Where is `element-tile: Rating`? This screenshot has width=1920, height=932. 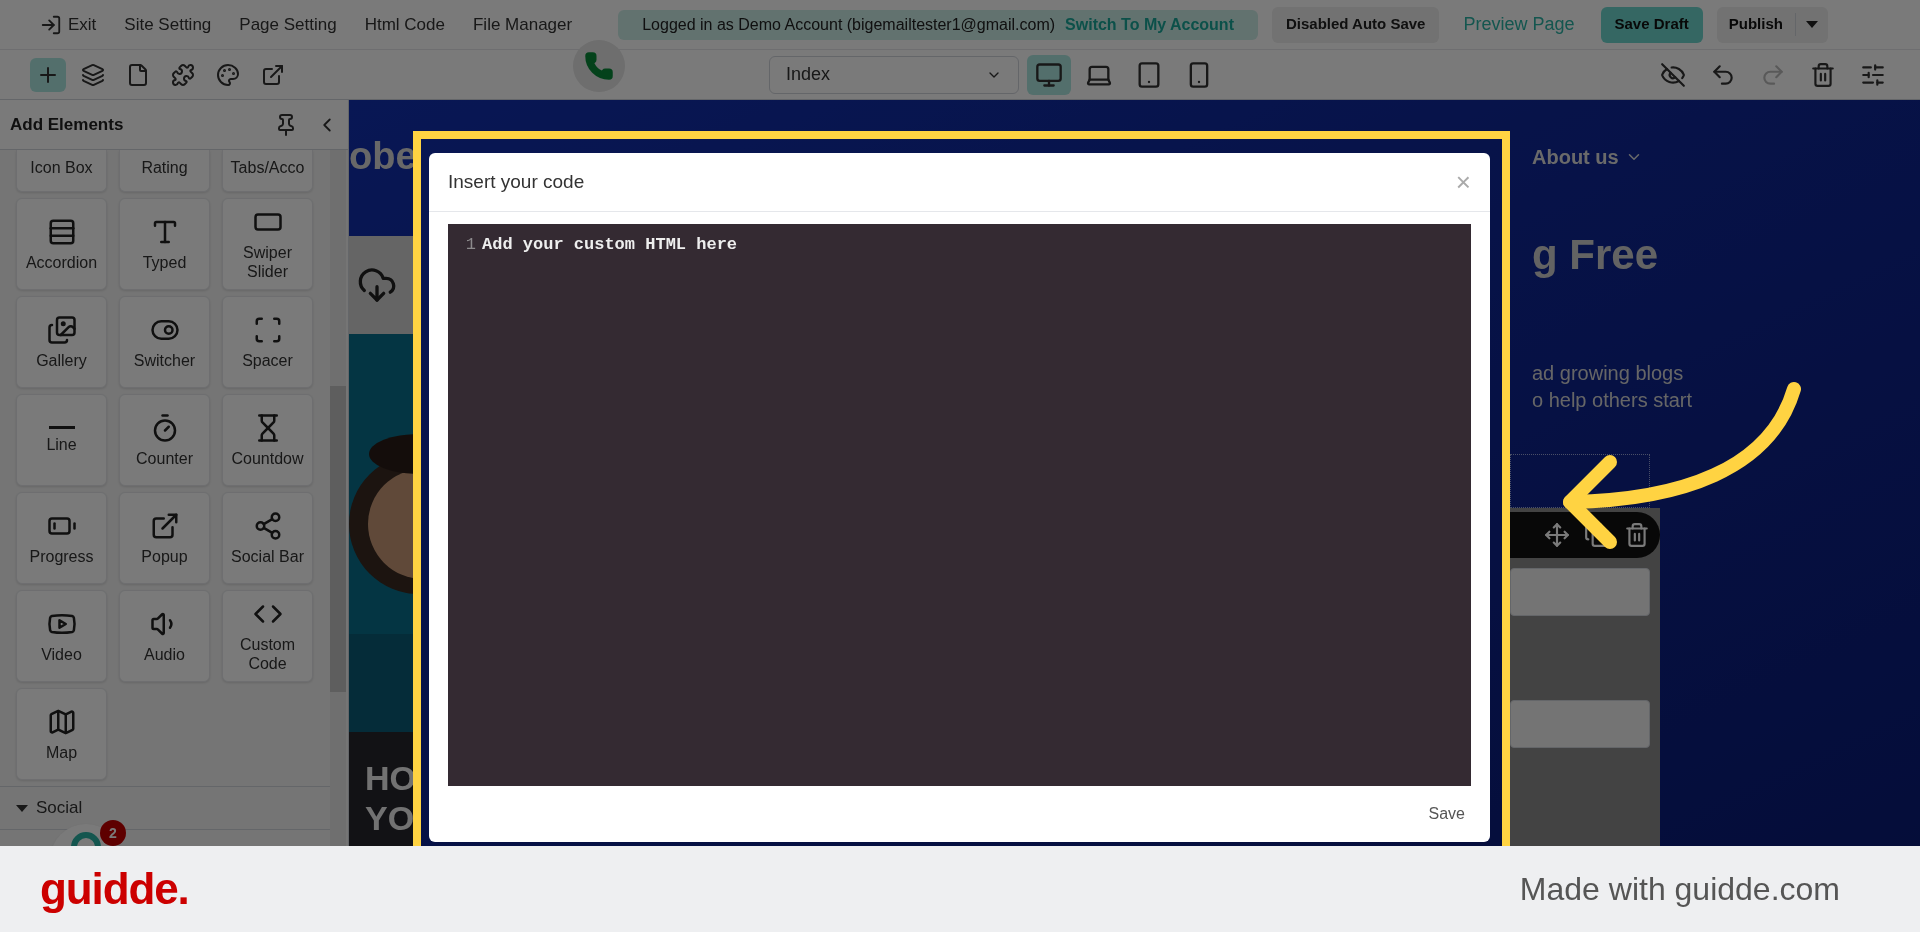 element-tile: Rating is located at coordinates (164, 171).